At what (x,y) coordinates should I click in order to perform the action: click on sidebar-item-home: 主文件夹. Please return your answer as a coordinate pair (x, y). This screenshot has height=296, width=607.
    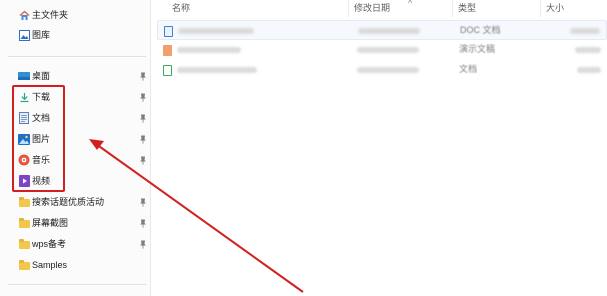
    Looking at the image, I should click on (75, 15).